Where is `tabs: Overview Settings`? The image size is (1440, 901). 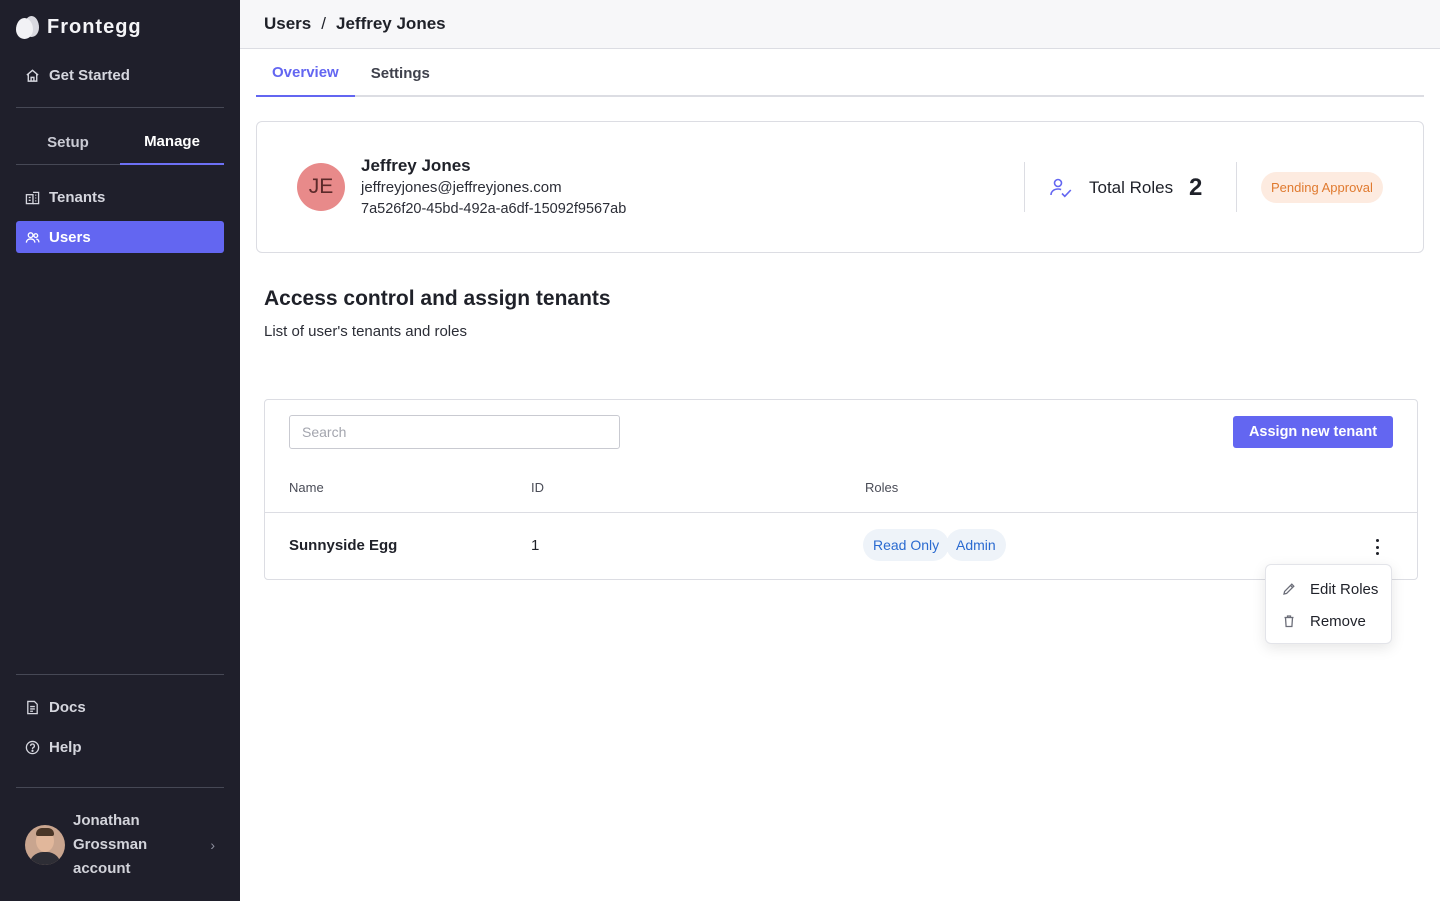
tabs: Overview Settings is located at coordinates (840, 73).